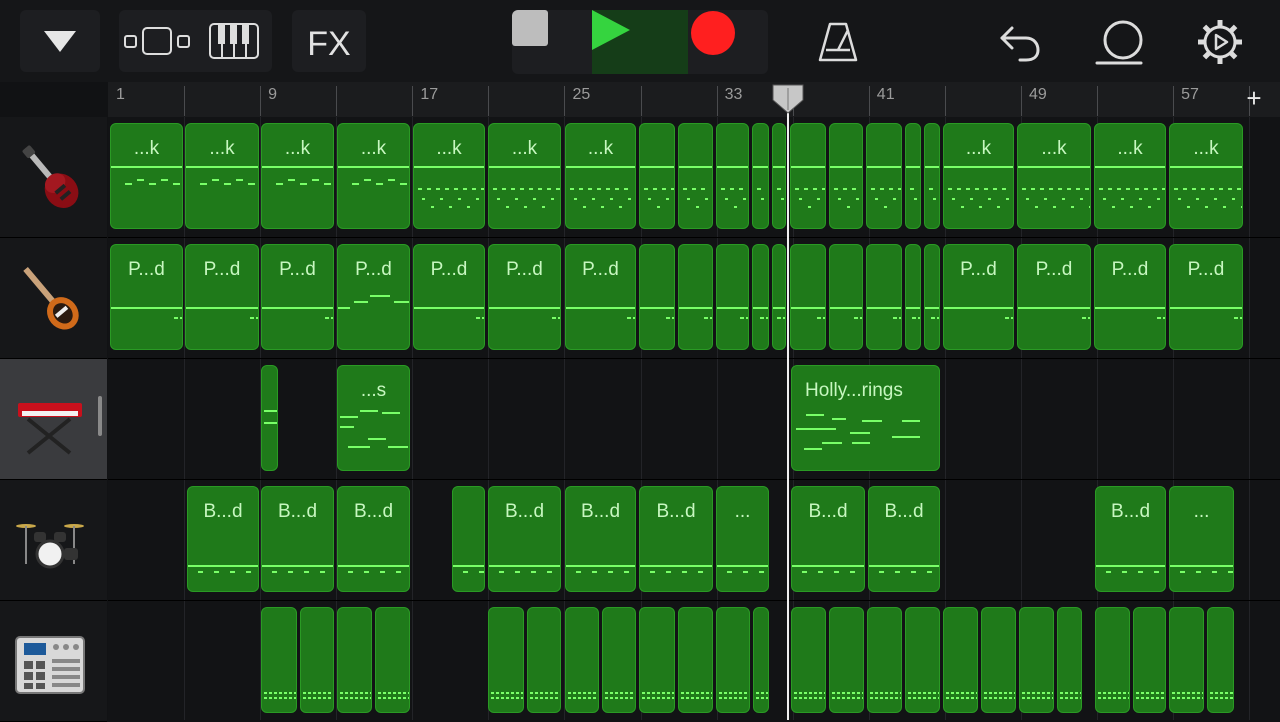 The width and height of the screenshot is (1280, 722). Describe the element at coordinates (373, 418) in the screenshot. I see `region-keys: ...s` at that location.